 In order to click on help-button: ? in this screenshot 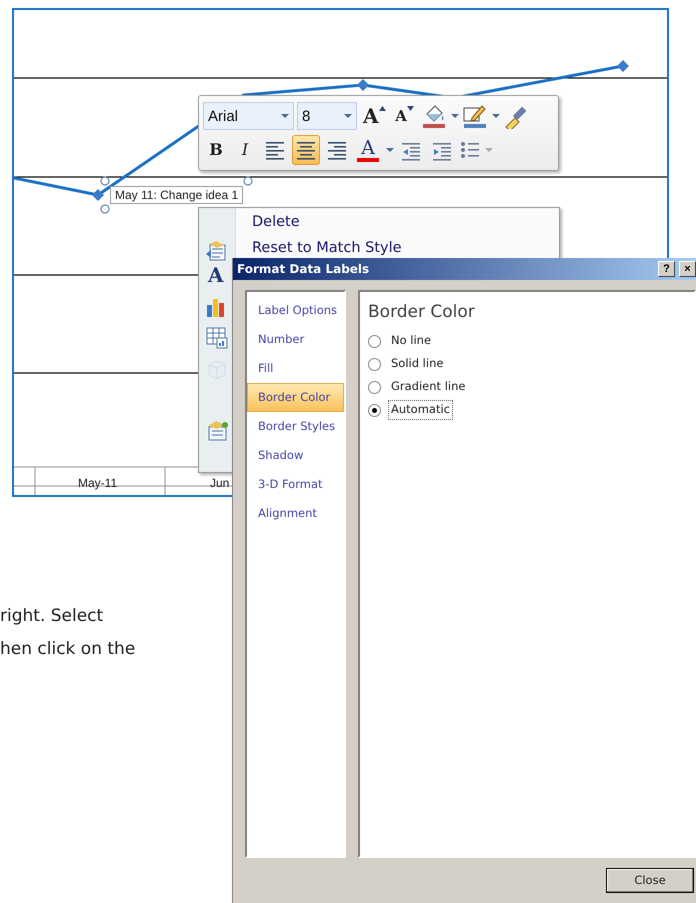, I will do `click(666, 269)`.